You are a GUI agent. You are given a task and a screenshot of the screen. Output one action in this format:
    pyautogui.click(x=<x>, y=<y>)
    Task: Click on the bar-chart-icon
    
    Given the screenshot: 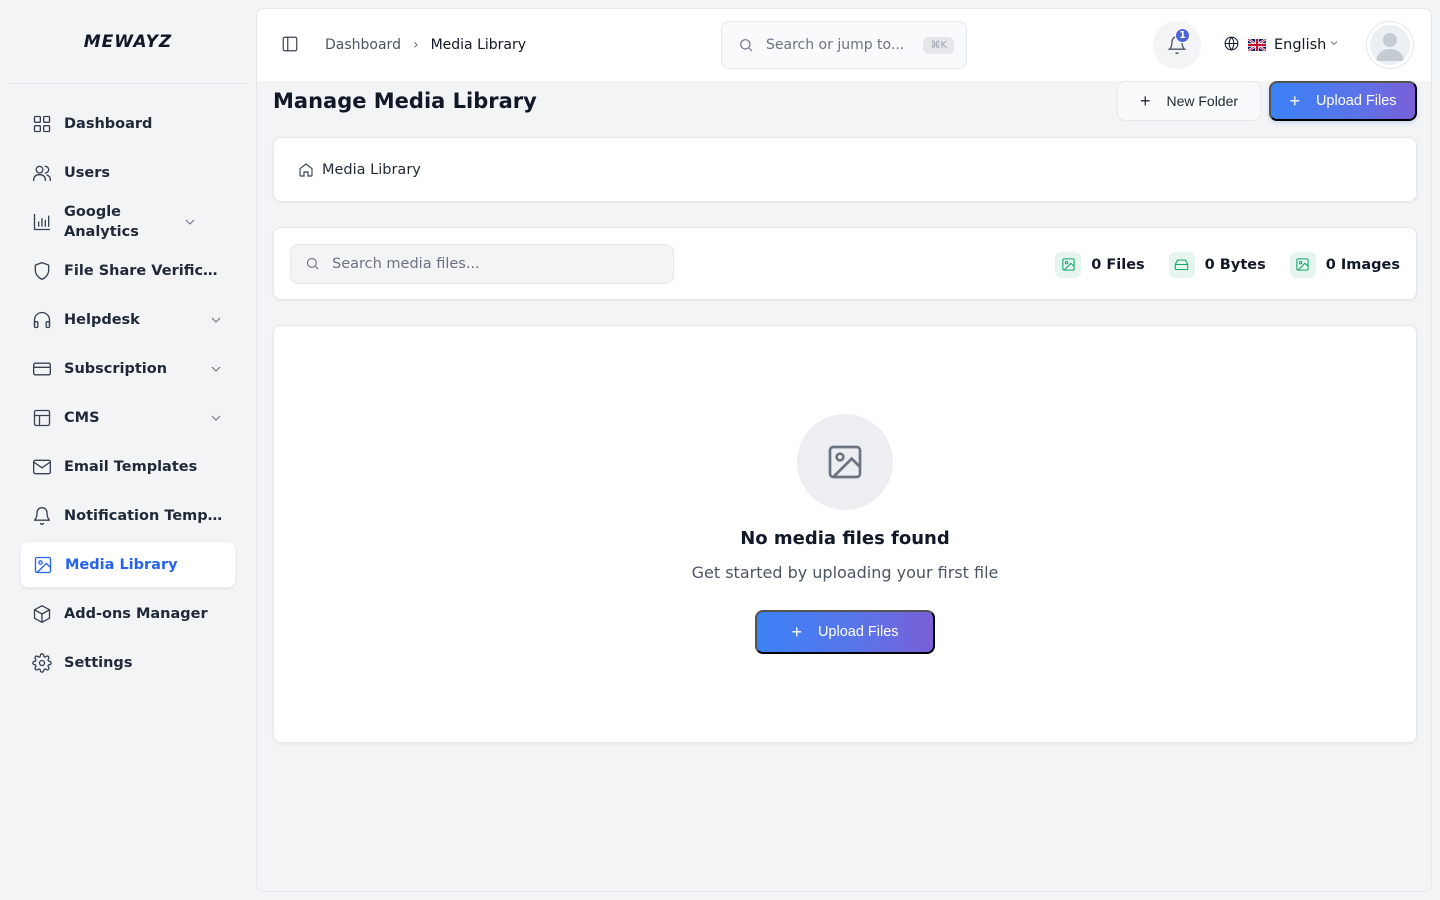 What is the action you would take?
    pyautogui.click(x=42, y=222)
    